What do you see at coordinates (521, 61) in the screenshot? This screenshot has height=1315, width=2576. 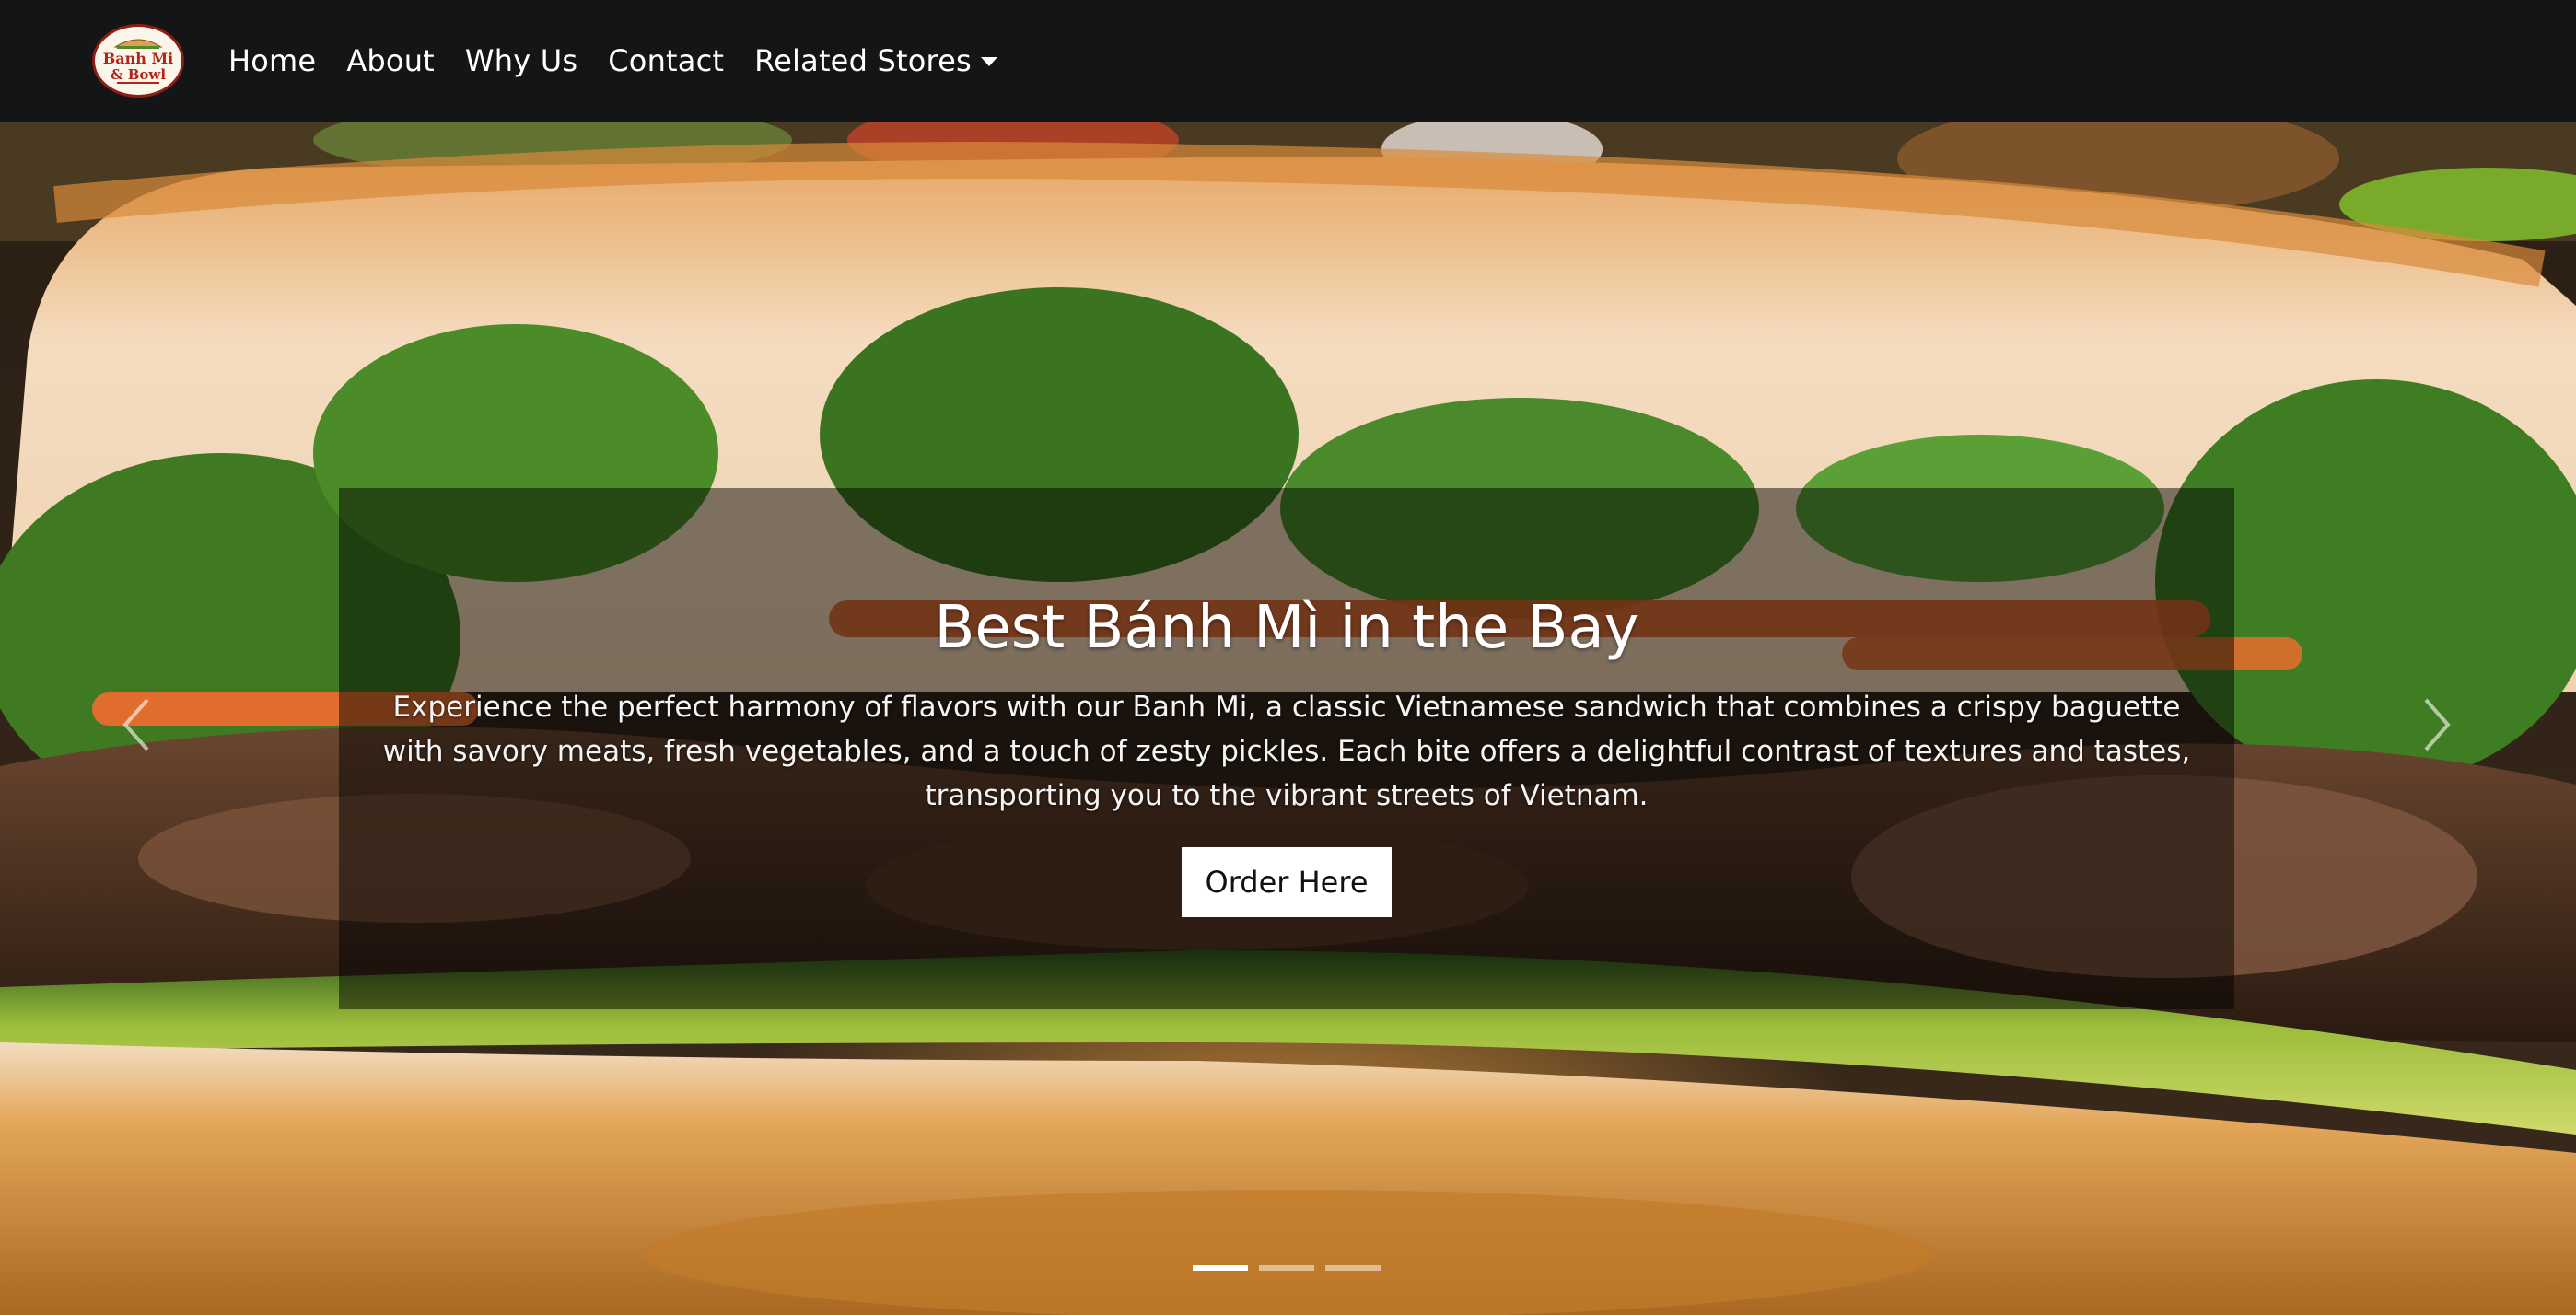 I see `nav-why-us-link: Why Us` at bounding box center [521, 61].